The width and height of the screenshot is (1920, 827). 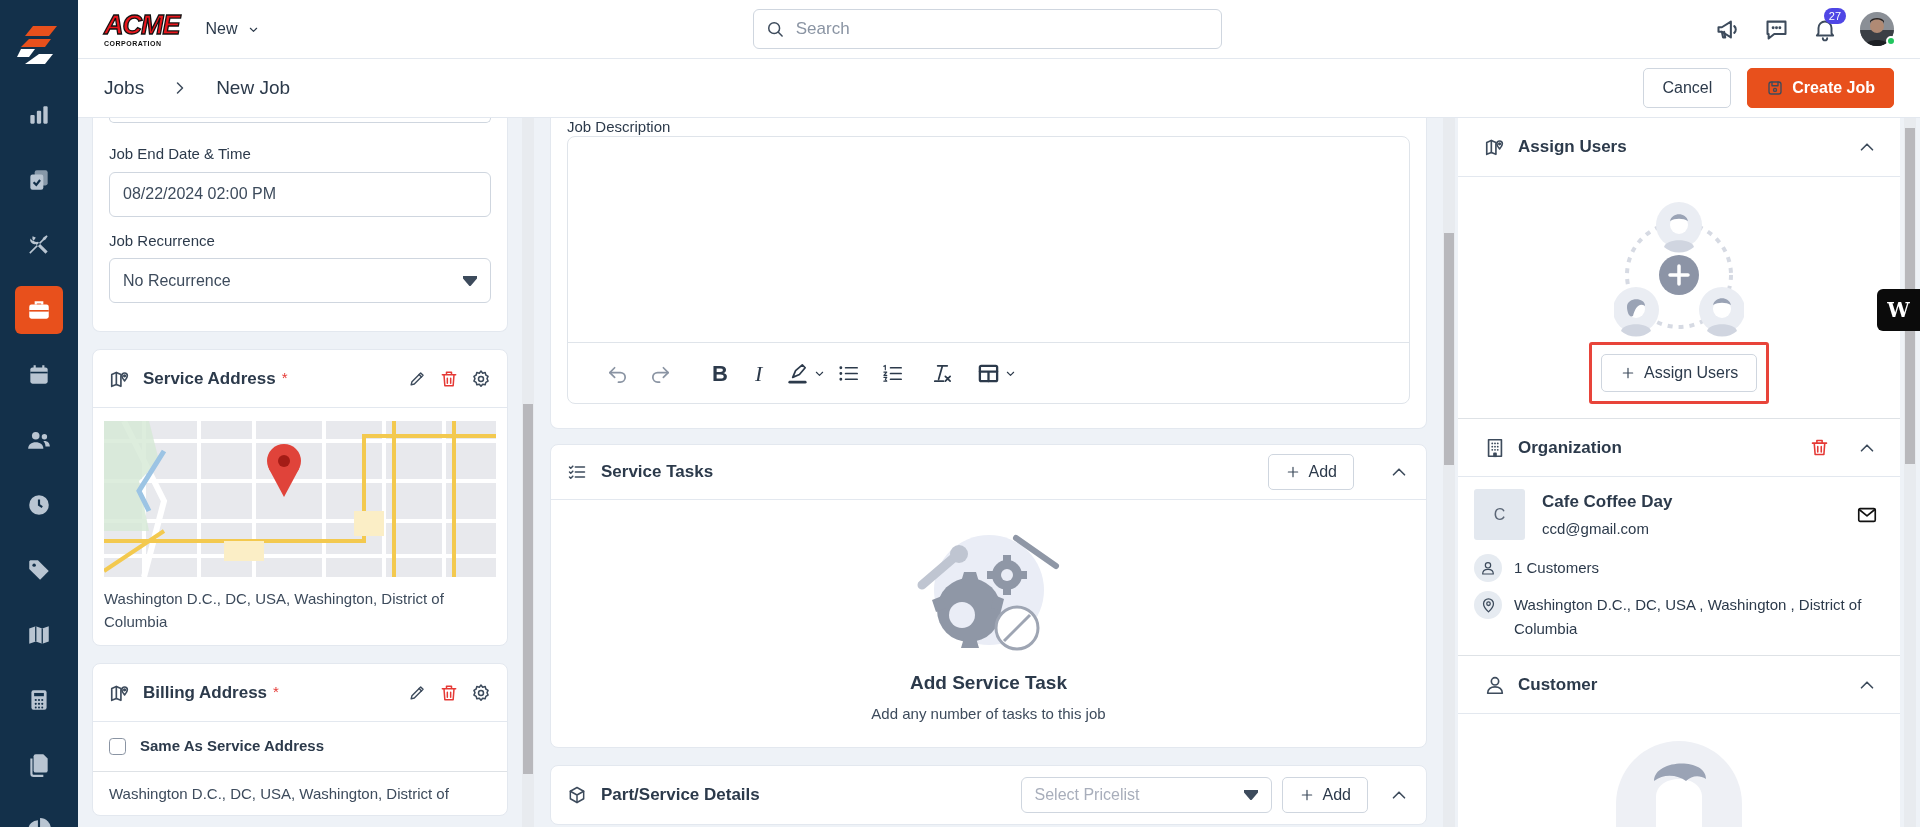 I want to click on address-text: Washington D.C., DC, USA, Washington, District of Columbia, so click(x=274, y=610).